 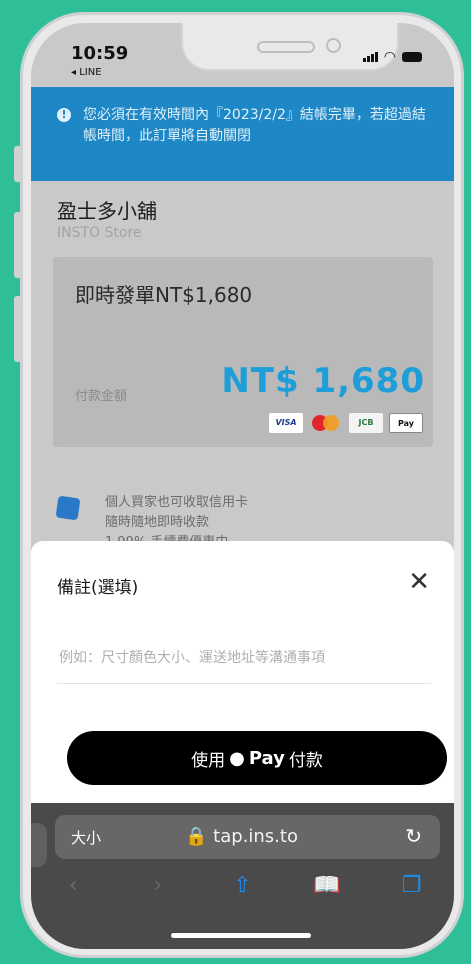 What do you see at coordinates (99, 233) in the screenshot?
I see `store-subtitle: INSTO Store` at bounding box center [99, 233].